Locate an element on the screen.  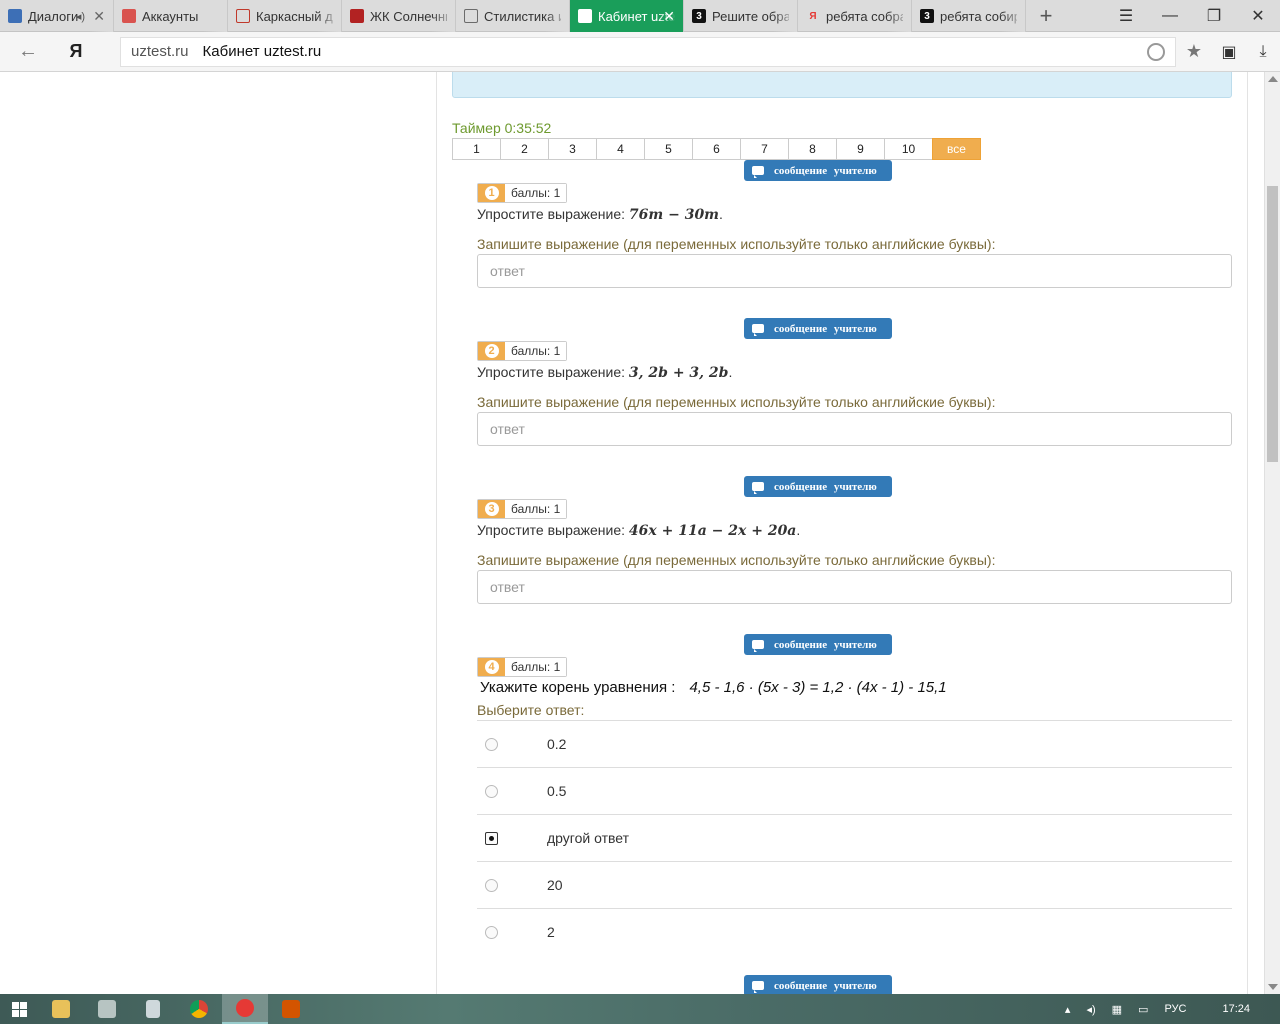
windows-logo-icon is located at coordinates (19, 1009).